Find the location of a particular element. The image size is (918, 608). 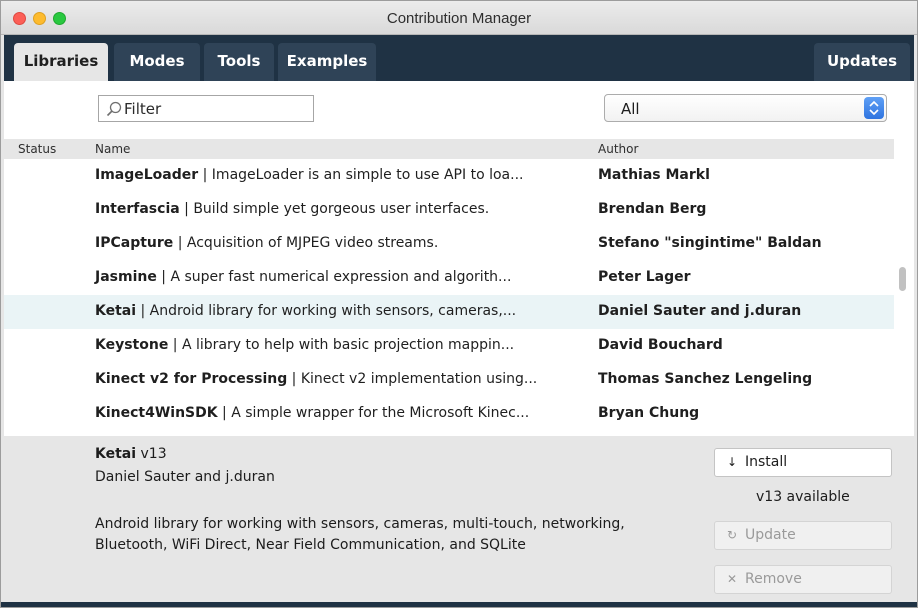

install-button: ↓ Install is located at coordinates (803, 462).